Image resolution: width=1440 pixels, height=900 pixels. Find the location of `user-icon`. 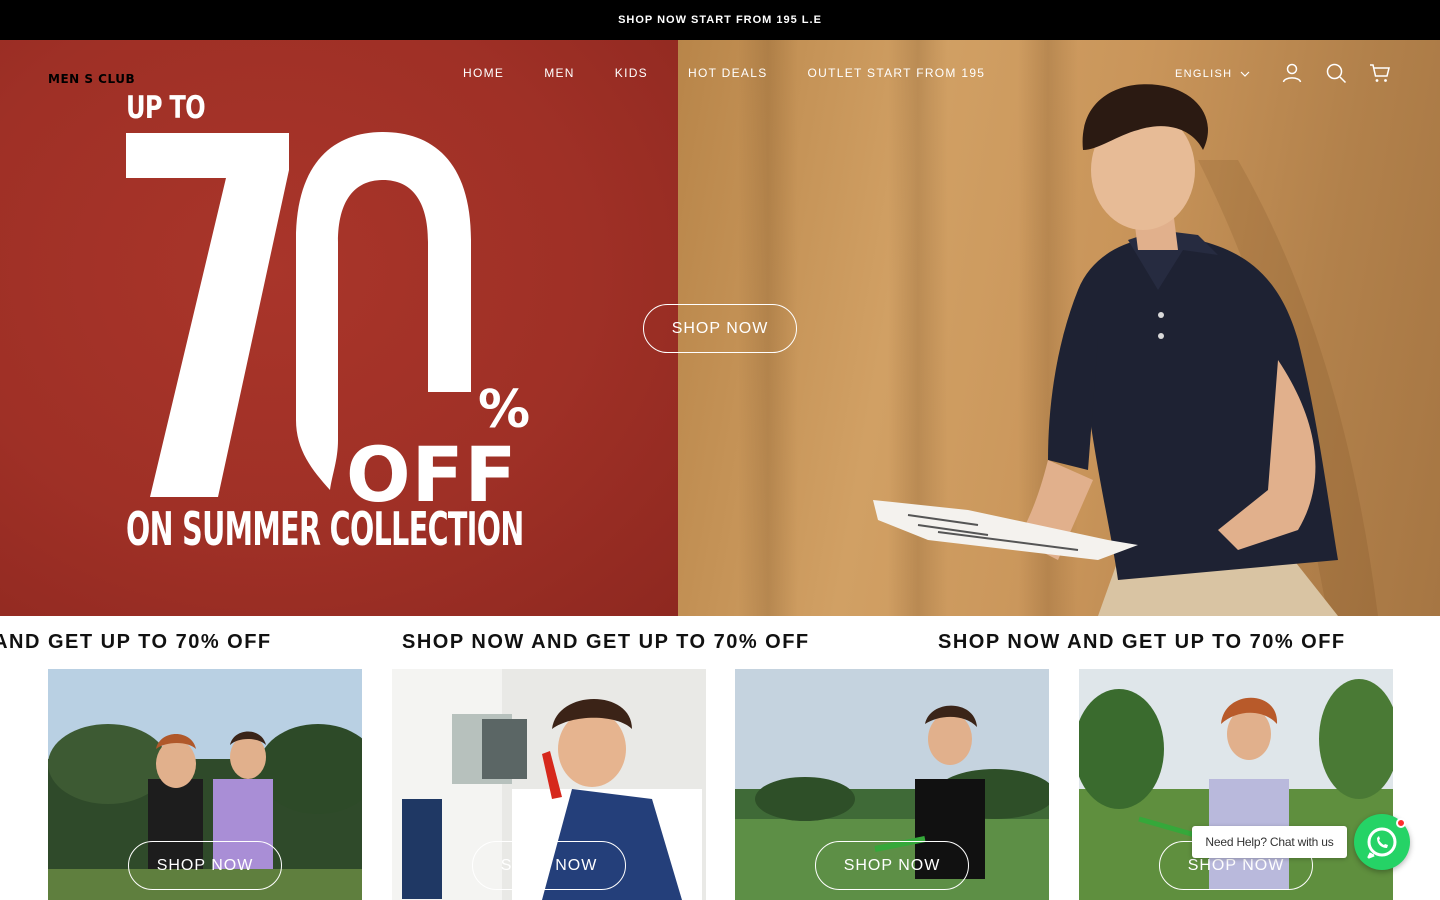

user-icon is located at coordinates (1292, 73).